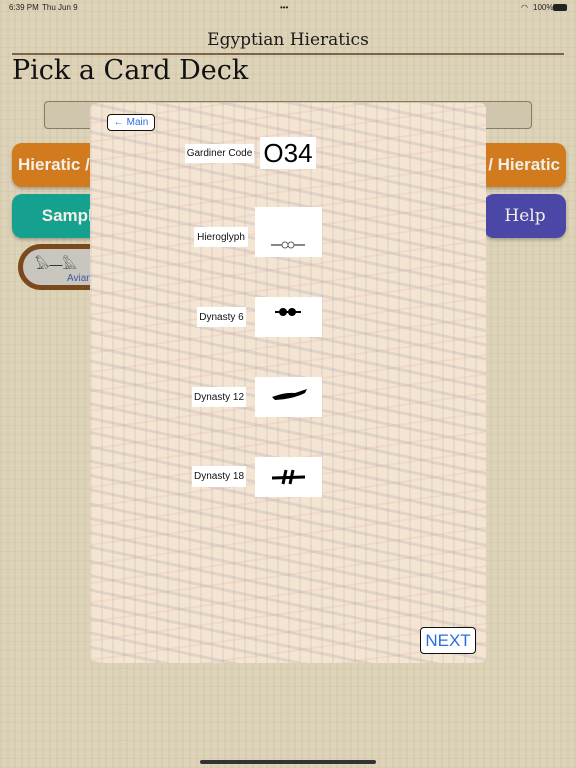  What do you see at coordinates (219, 397) in the screenshot?
I see `dynasty-12-label: Dynasty 12` at bounding box center [219, 397].